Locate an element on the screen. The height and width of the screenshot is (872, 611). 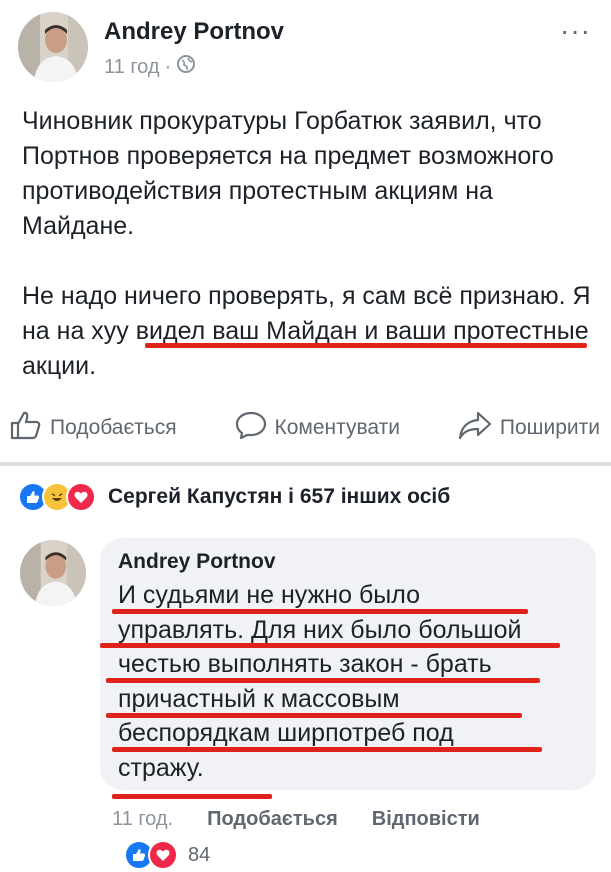
comment-label: Коментувати is located at coordinates (337, 427).